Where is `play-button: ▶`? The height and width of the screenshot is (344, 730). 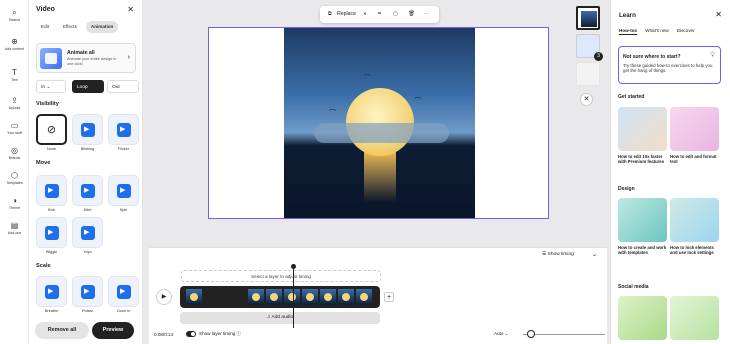
play-button: ▶ is located at coordinates (164, 297).